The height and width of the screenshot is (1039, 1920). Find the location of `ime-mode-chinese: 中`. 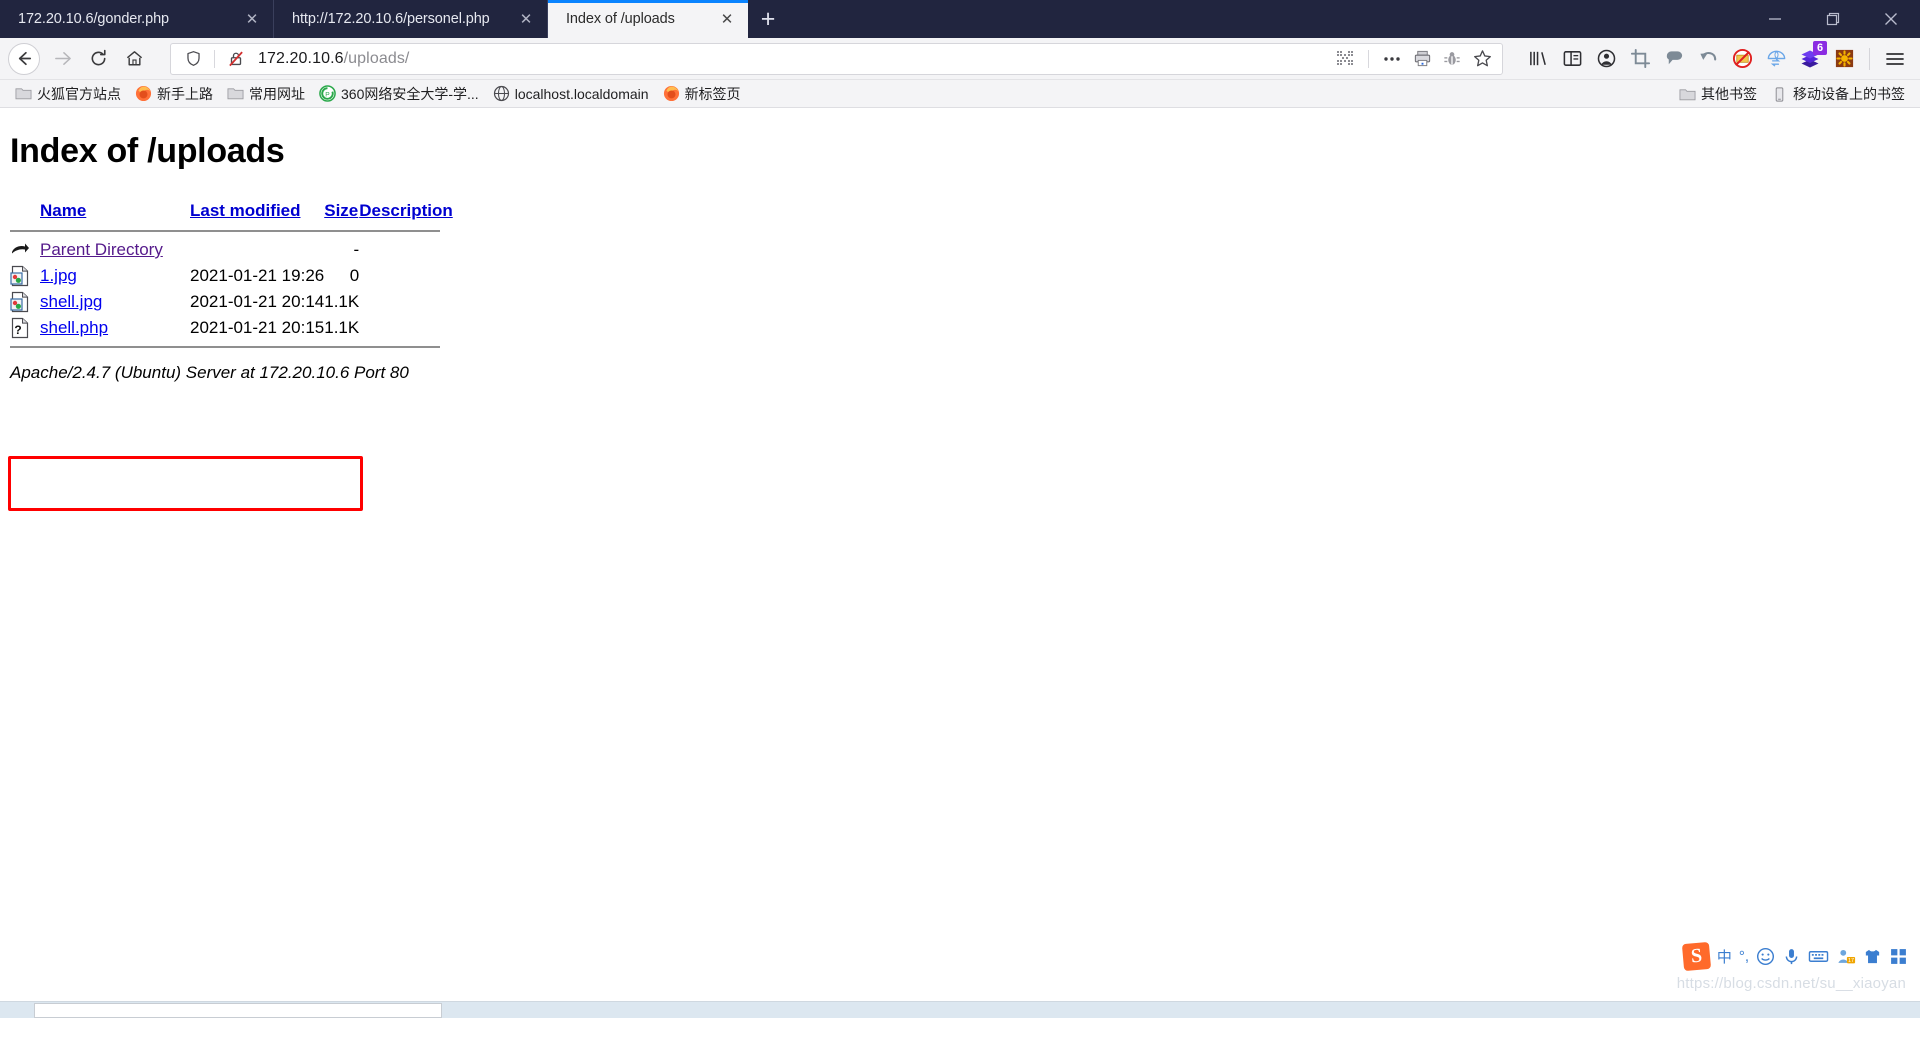

ime-mode-chinese: 中 is located at coordinates (1724, 957).